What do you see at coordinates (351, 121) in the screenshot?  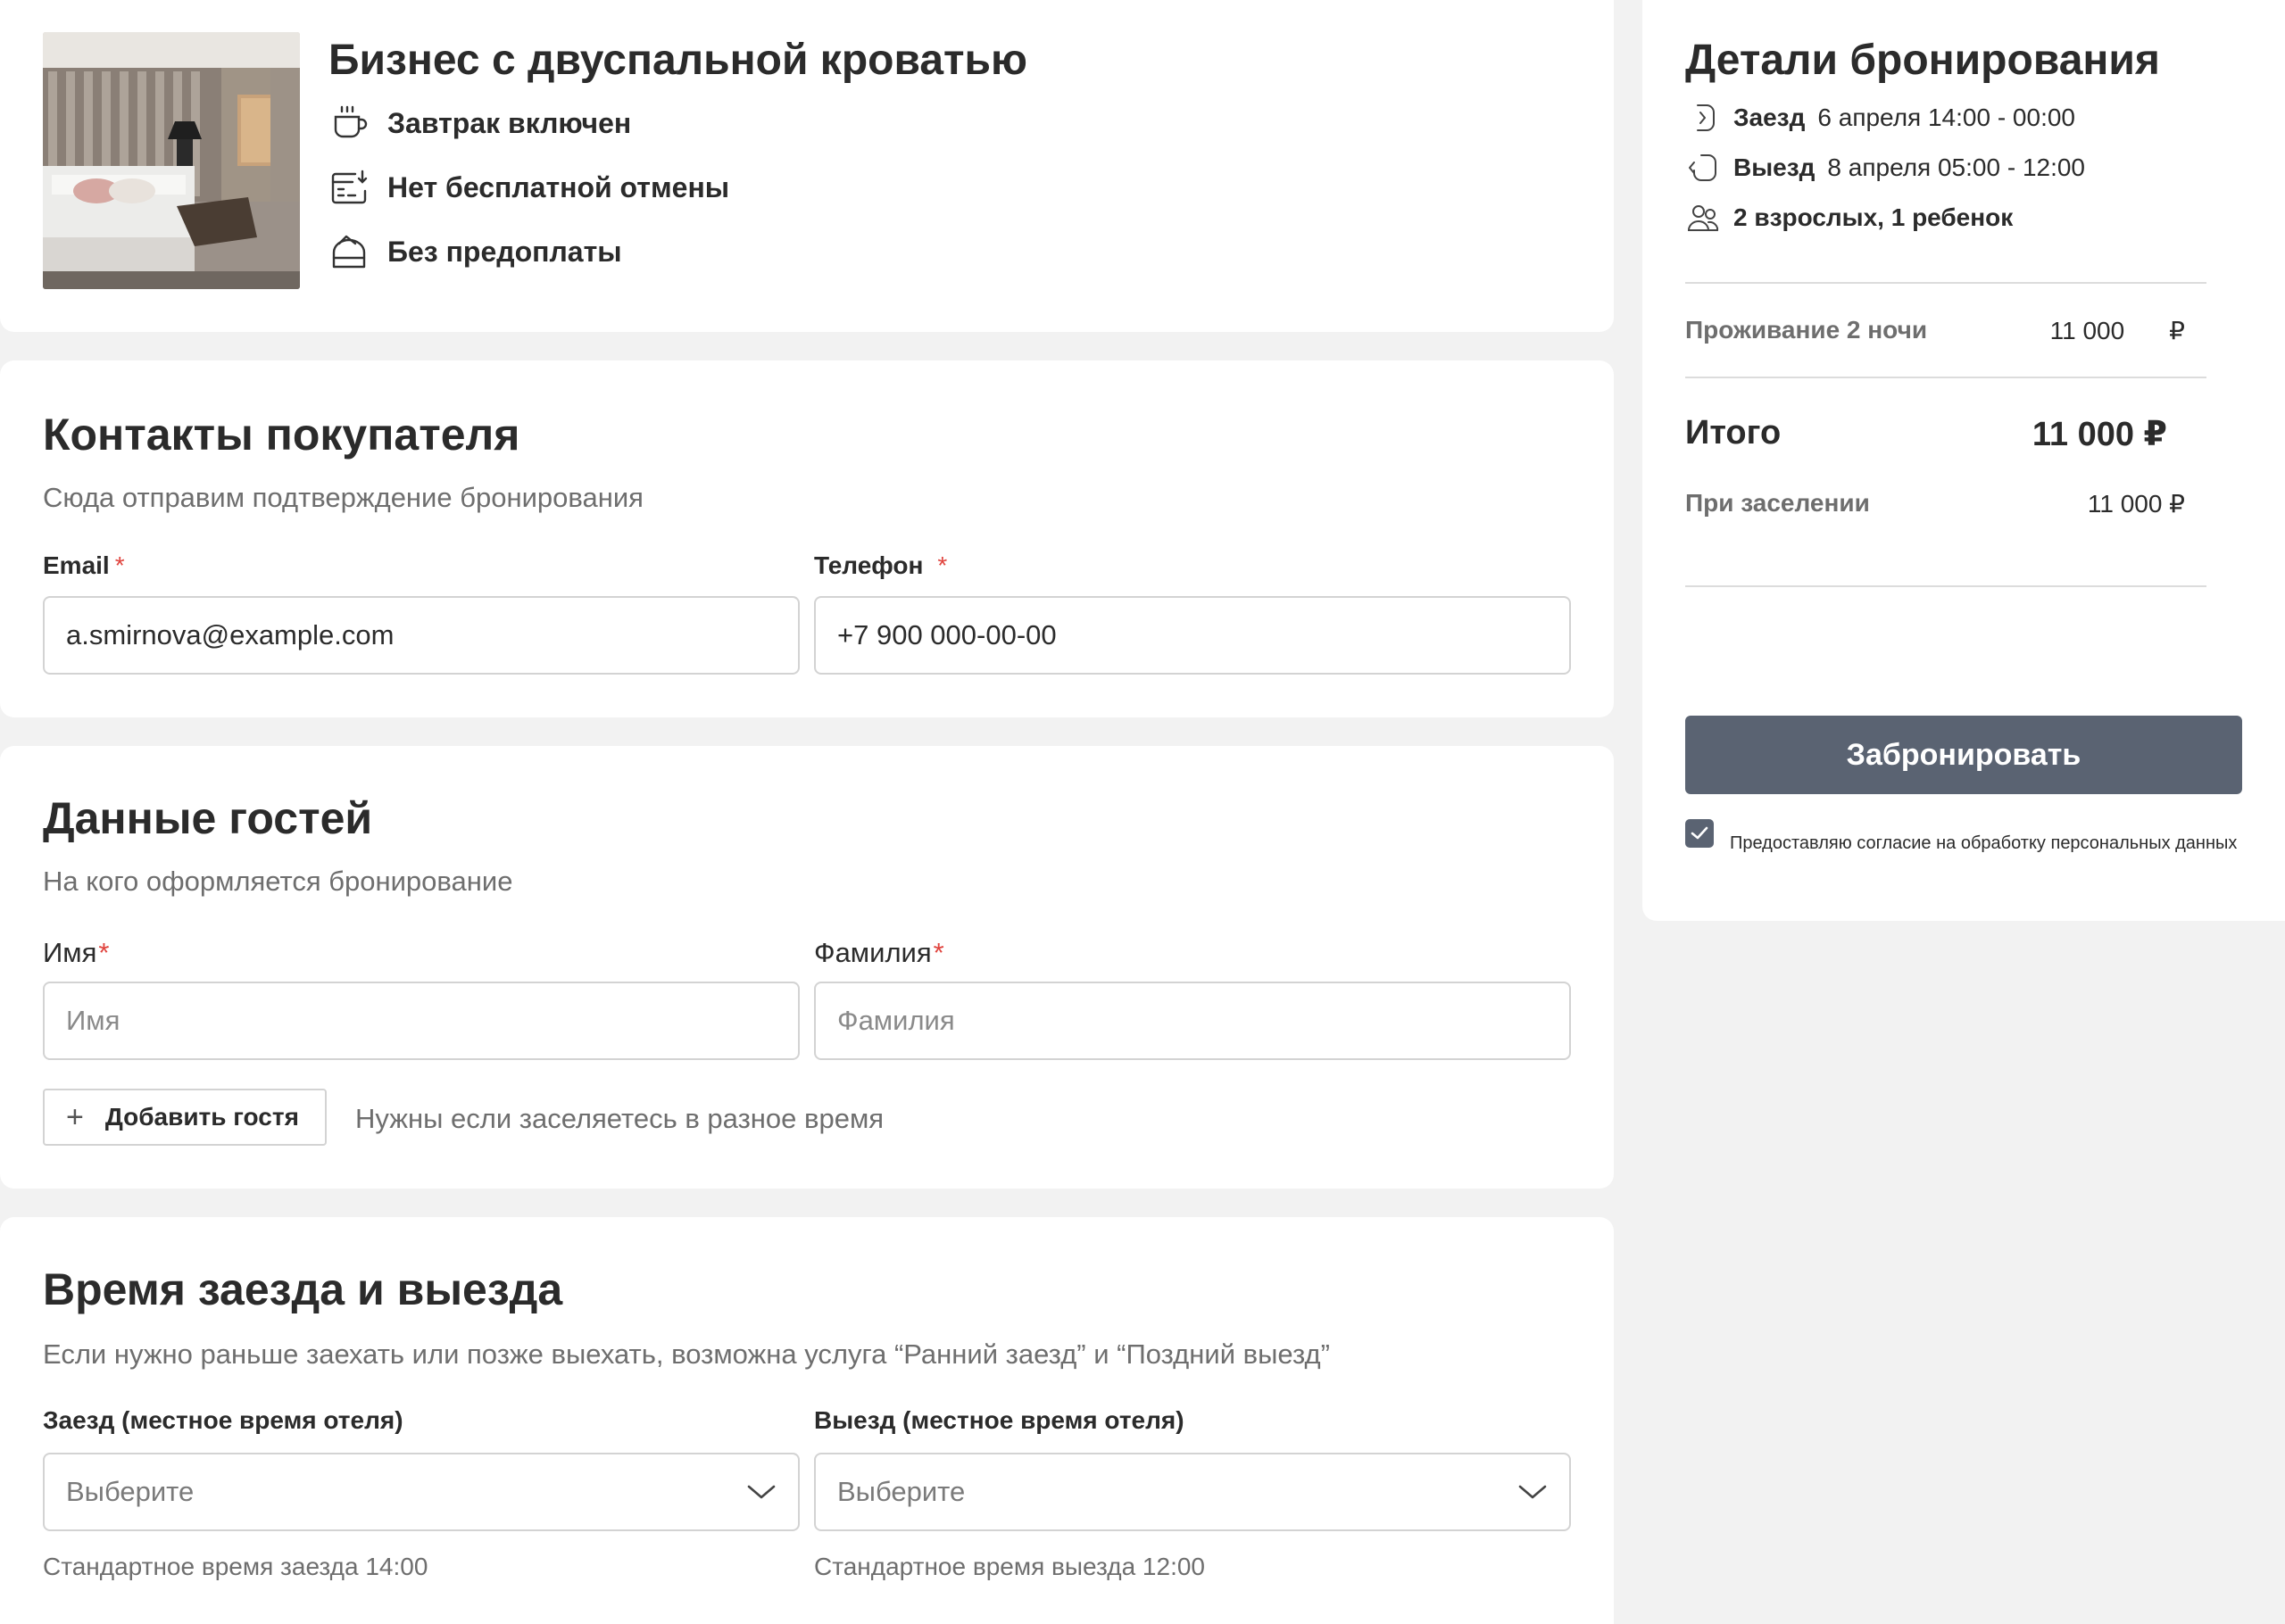 I see `coffee-cup-icon` at bounding box center [351, 121].